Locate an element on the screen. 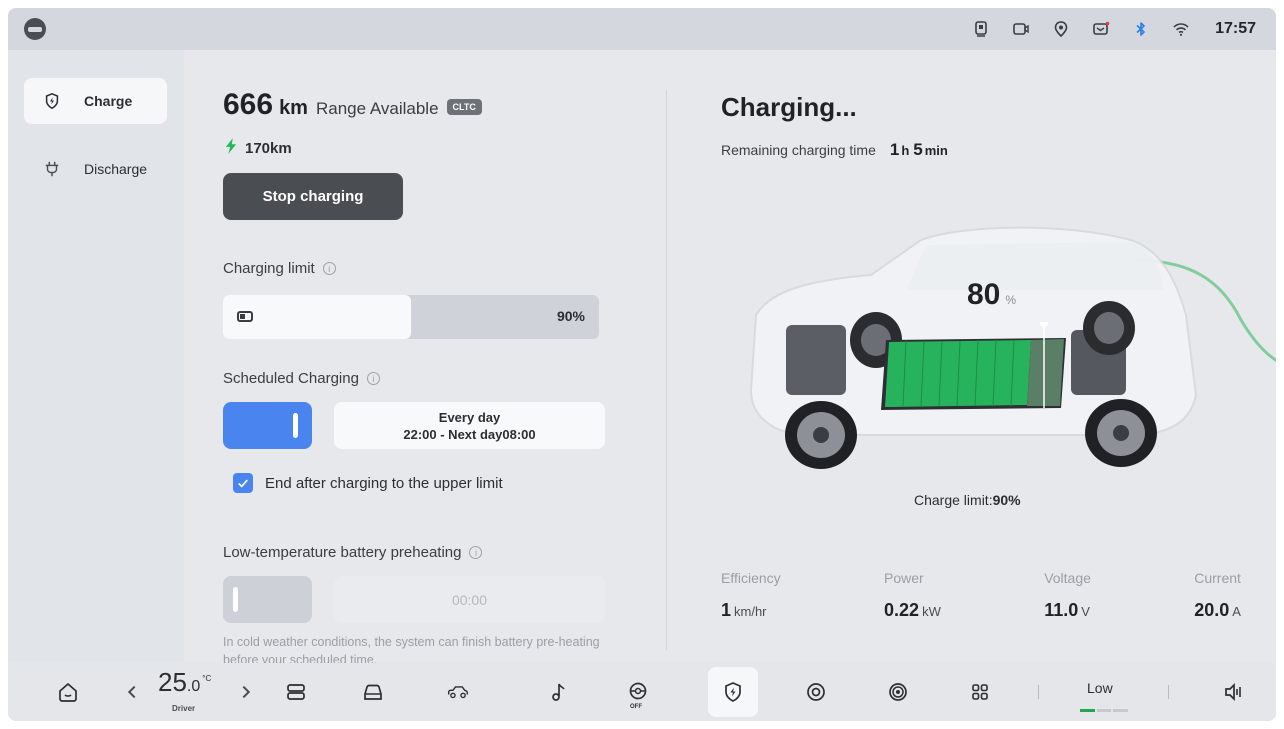  range-row: 666 km Range Available CLTC is located at coordinates (352, 105).